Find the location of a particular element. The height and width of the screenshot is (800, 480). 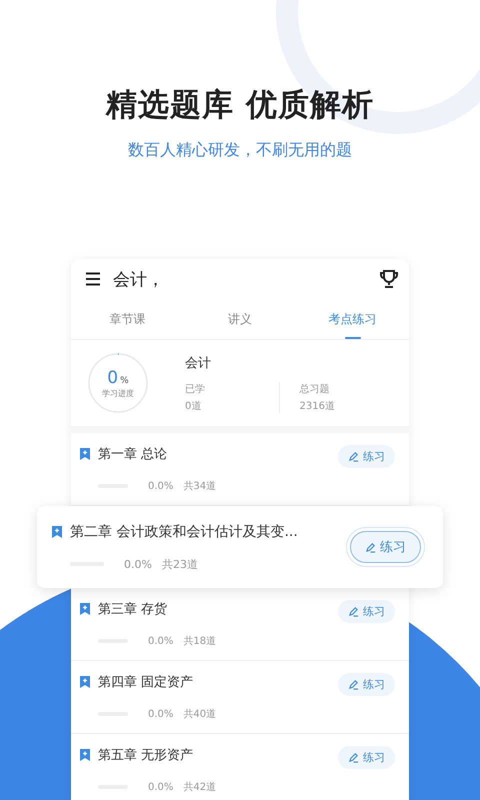

tab: 章节课 is located at coordinates (127, 319).